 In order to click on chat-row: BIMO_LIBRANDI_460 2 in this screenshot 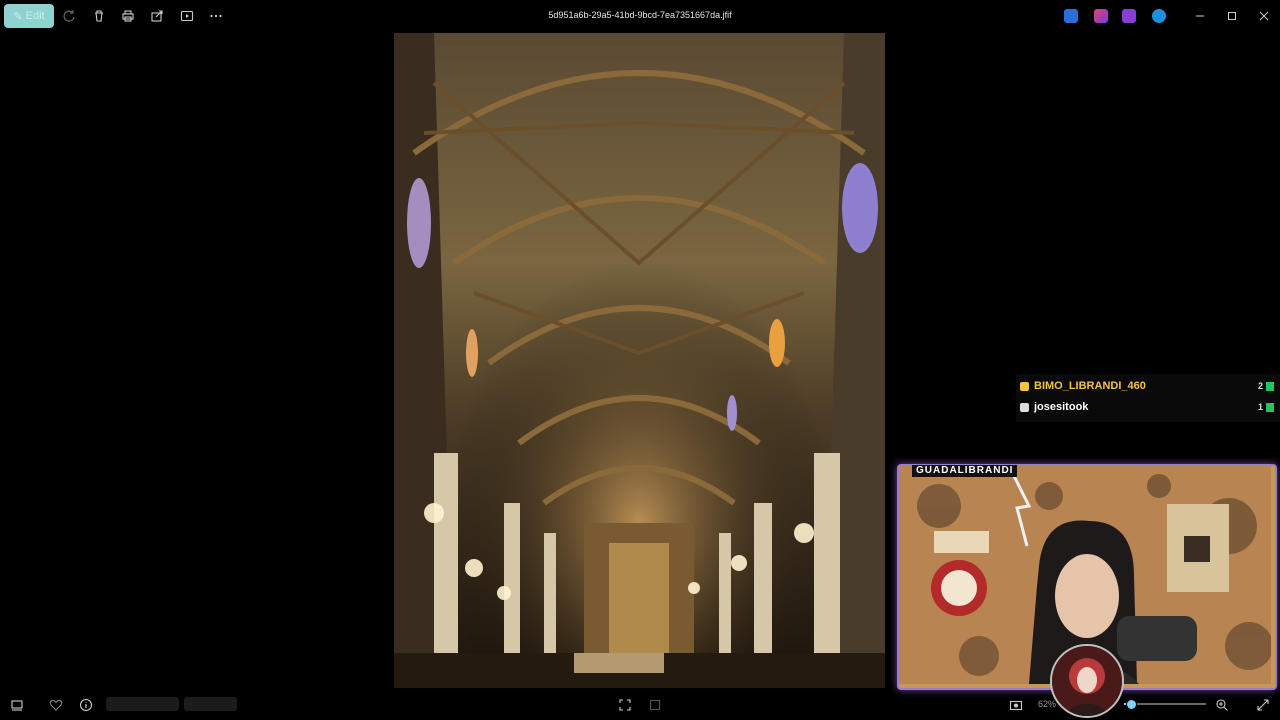, I will do `click(1148, 386)`.